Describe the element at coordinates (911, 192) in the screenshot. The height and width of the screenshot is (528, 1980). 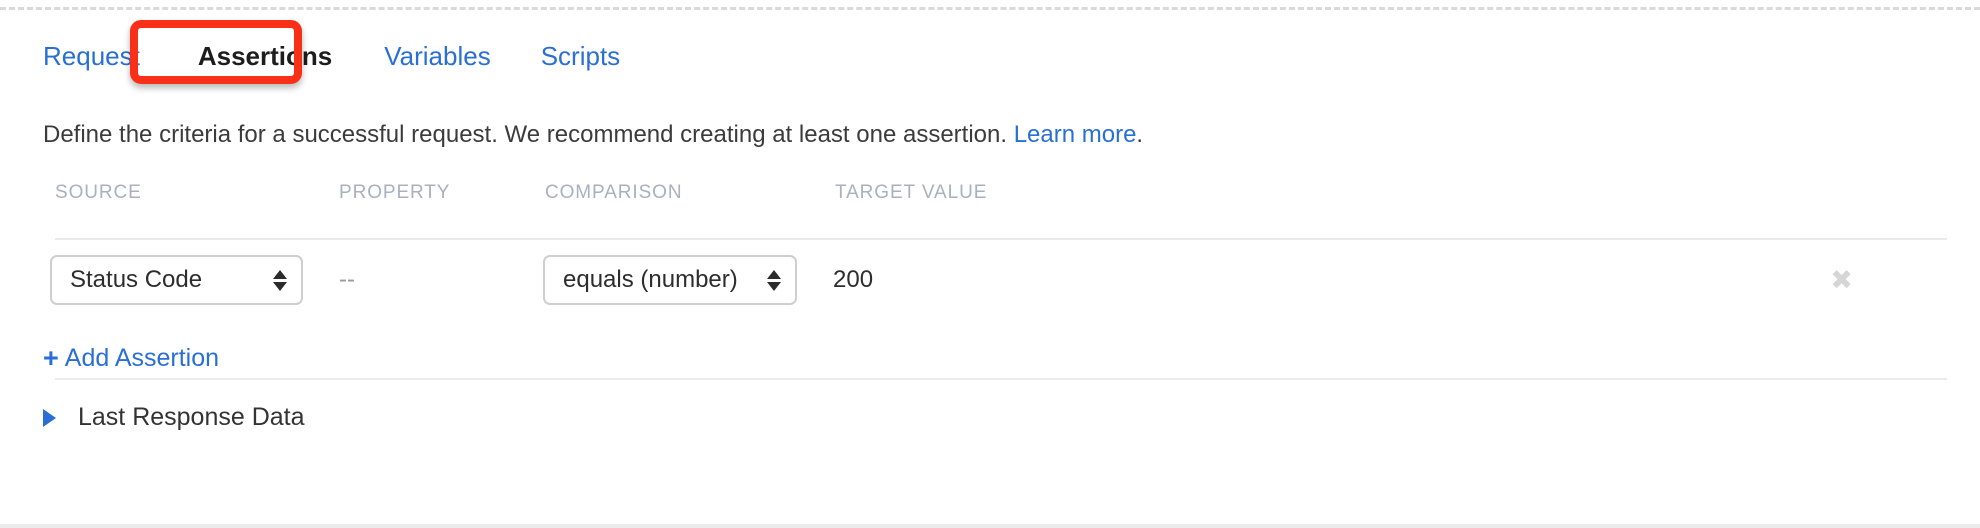
I see `column-header-target-value: TARGET VALUE` at that location.